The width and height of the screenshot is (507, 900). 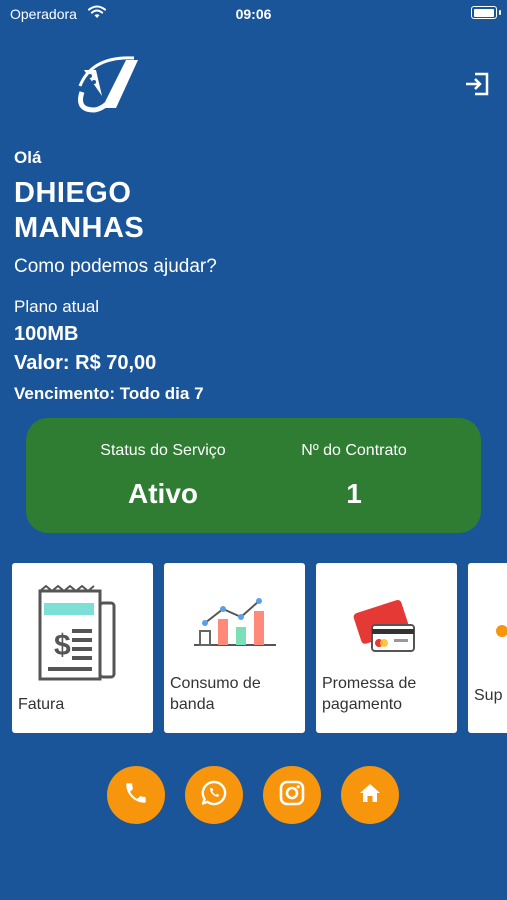 I want to click on menu-card-label-line2: banda, so click(x=192, y=704).